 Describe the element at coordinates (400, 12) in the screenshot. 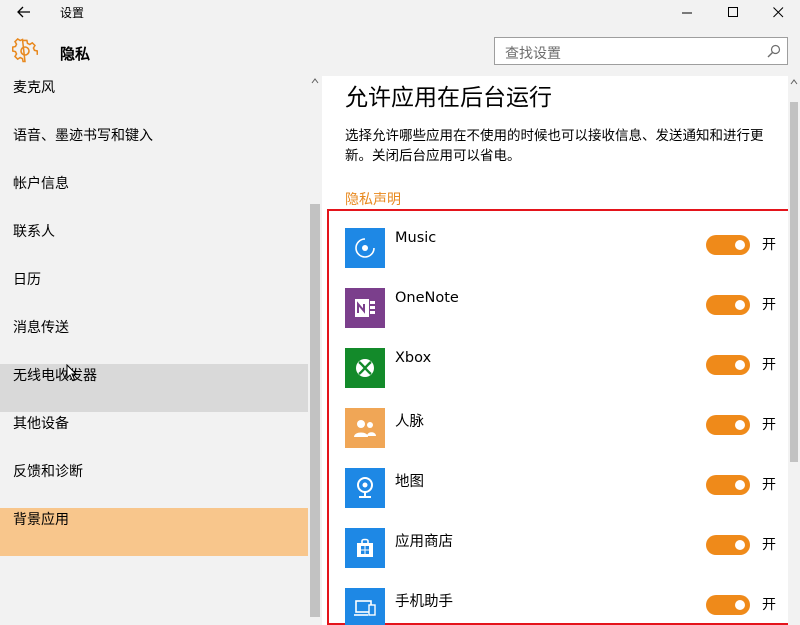

I see `title-bar: 设置` at that location.